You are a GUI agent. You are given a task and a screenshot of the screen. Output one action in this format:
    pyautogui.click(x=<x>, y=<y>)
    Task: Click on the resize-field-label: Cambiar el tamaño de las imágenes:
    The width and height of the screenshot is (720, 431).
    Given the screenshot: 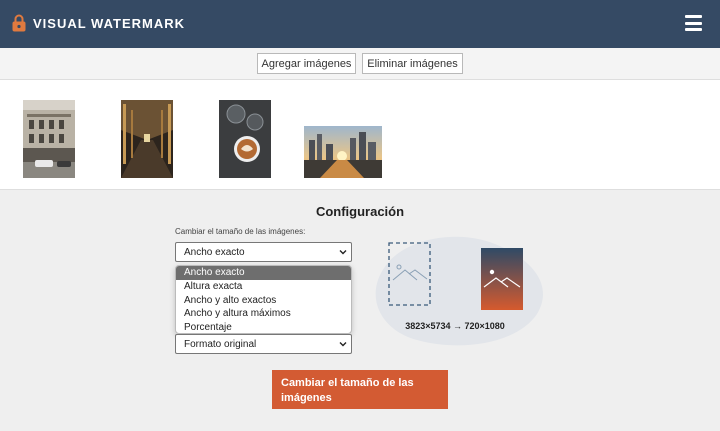 What is the action you would take?
    pyautogui.click(x=240, y=231)
    